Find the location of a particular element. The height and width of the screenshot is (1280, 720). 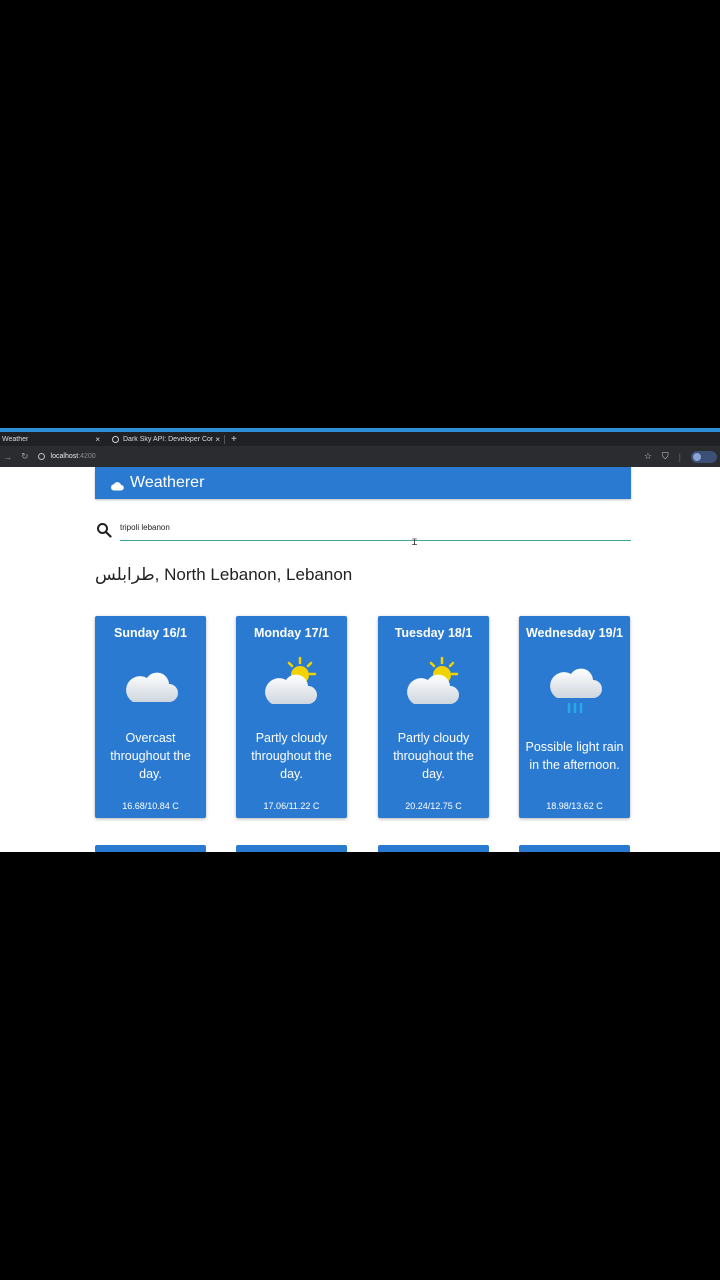

tab-title: Weather is located at coordinates (15, 439).